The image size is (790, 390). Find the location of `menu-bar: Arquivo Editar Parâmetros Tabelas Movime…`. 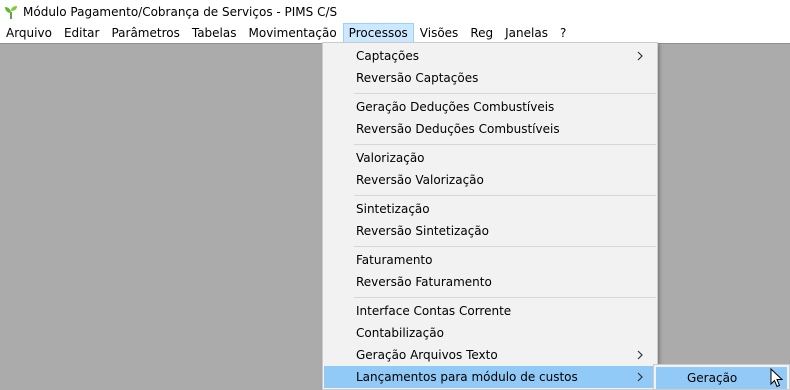

menu-bar: Arquivo Editar Parâmetros Tabelas Movime… is located at coordinates (395, 33).